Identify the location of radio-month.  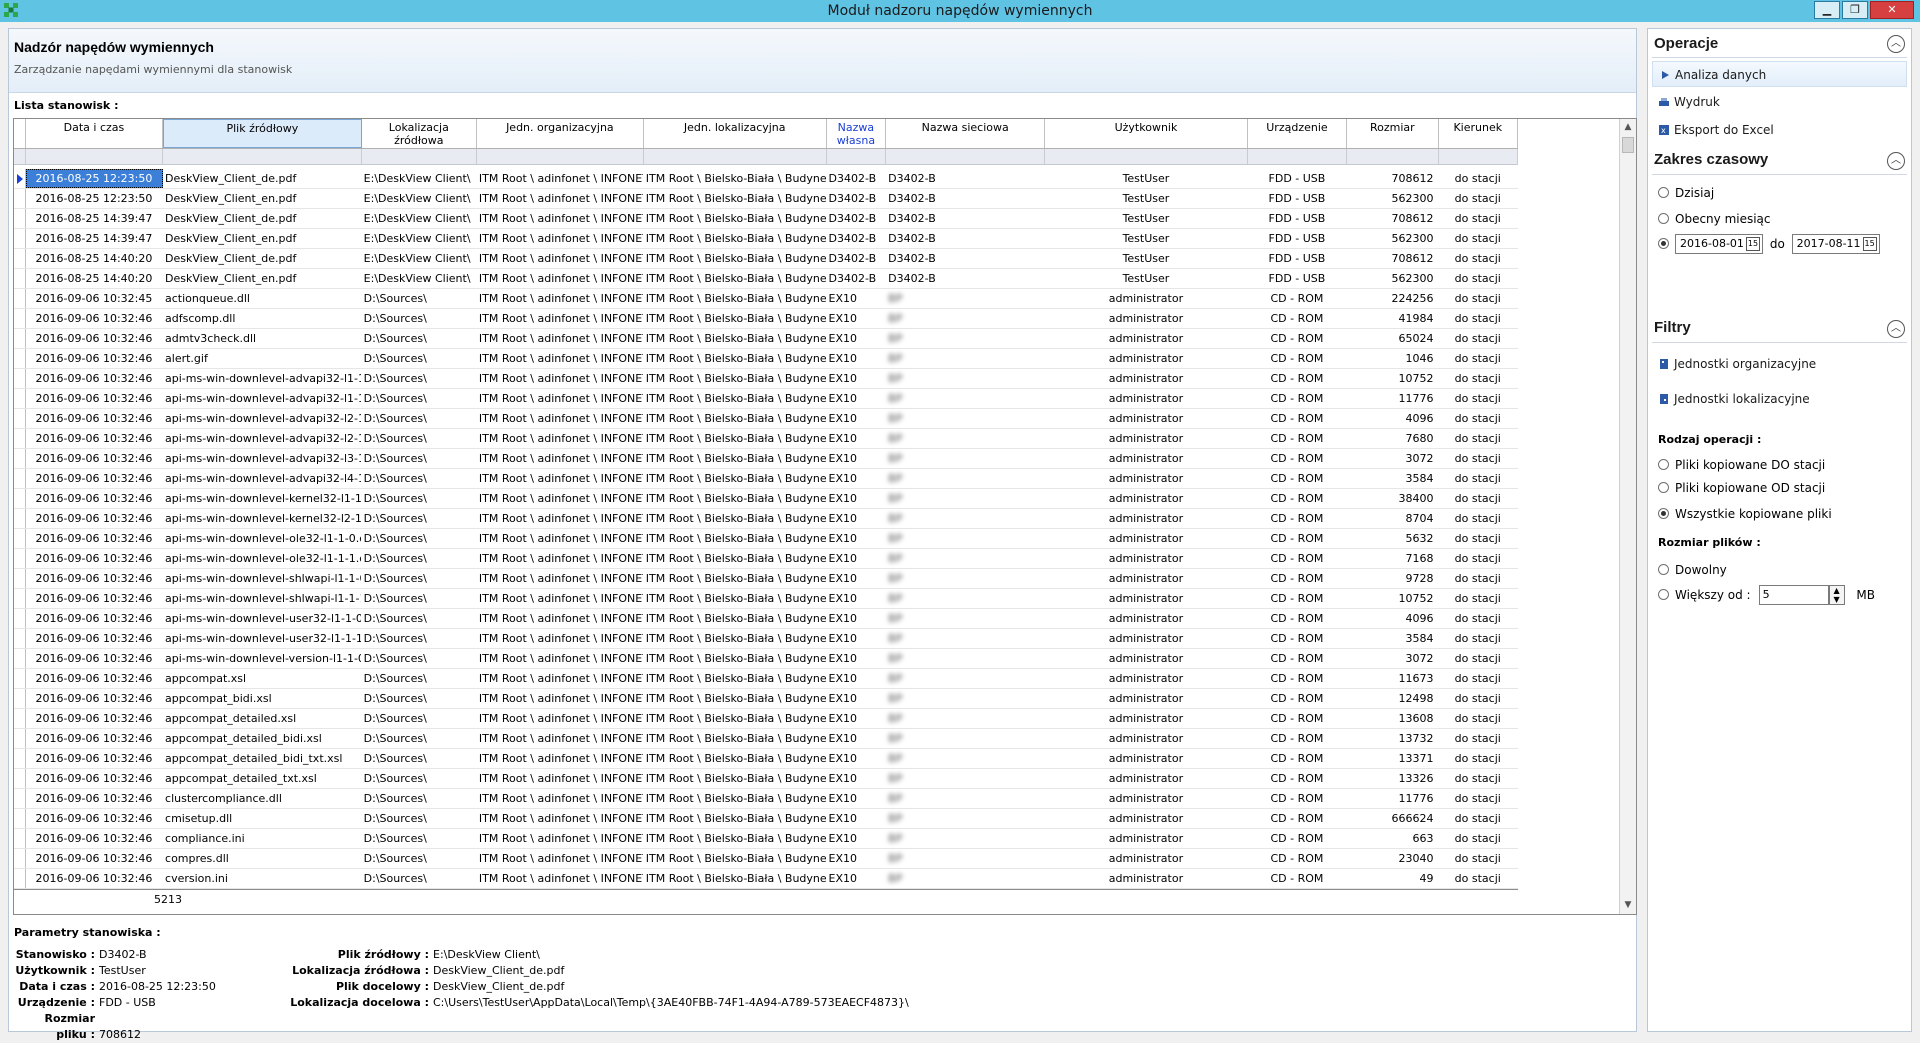
(1663, 218).